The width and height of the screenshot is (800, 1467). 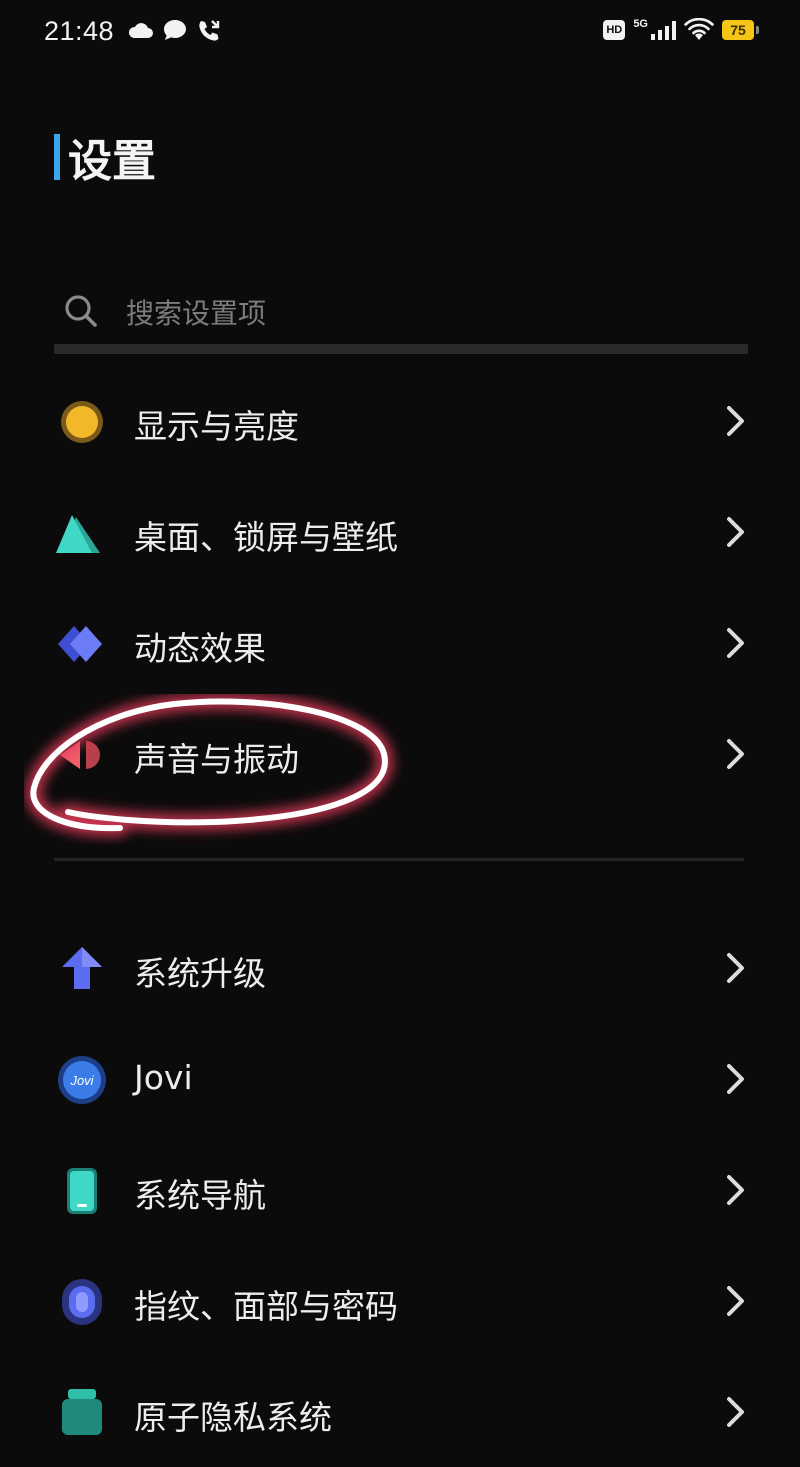 I want to click on settings-item-privacy: 原子隐私系统, so click(x=400, y=1412).